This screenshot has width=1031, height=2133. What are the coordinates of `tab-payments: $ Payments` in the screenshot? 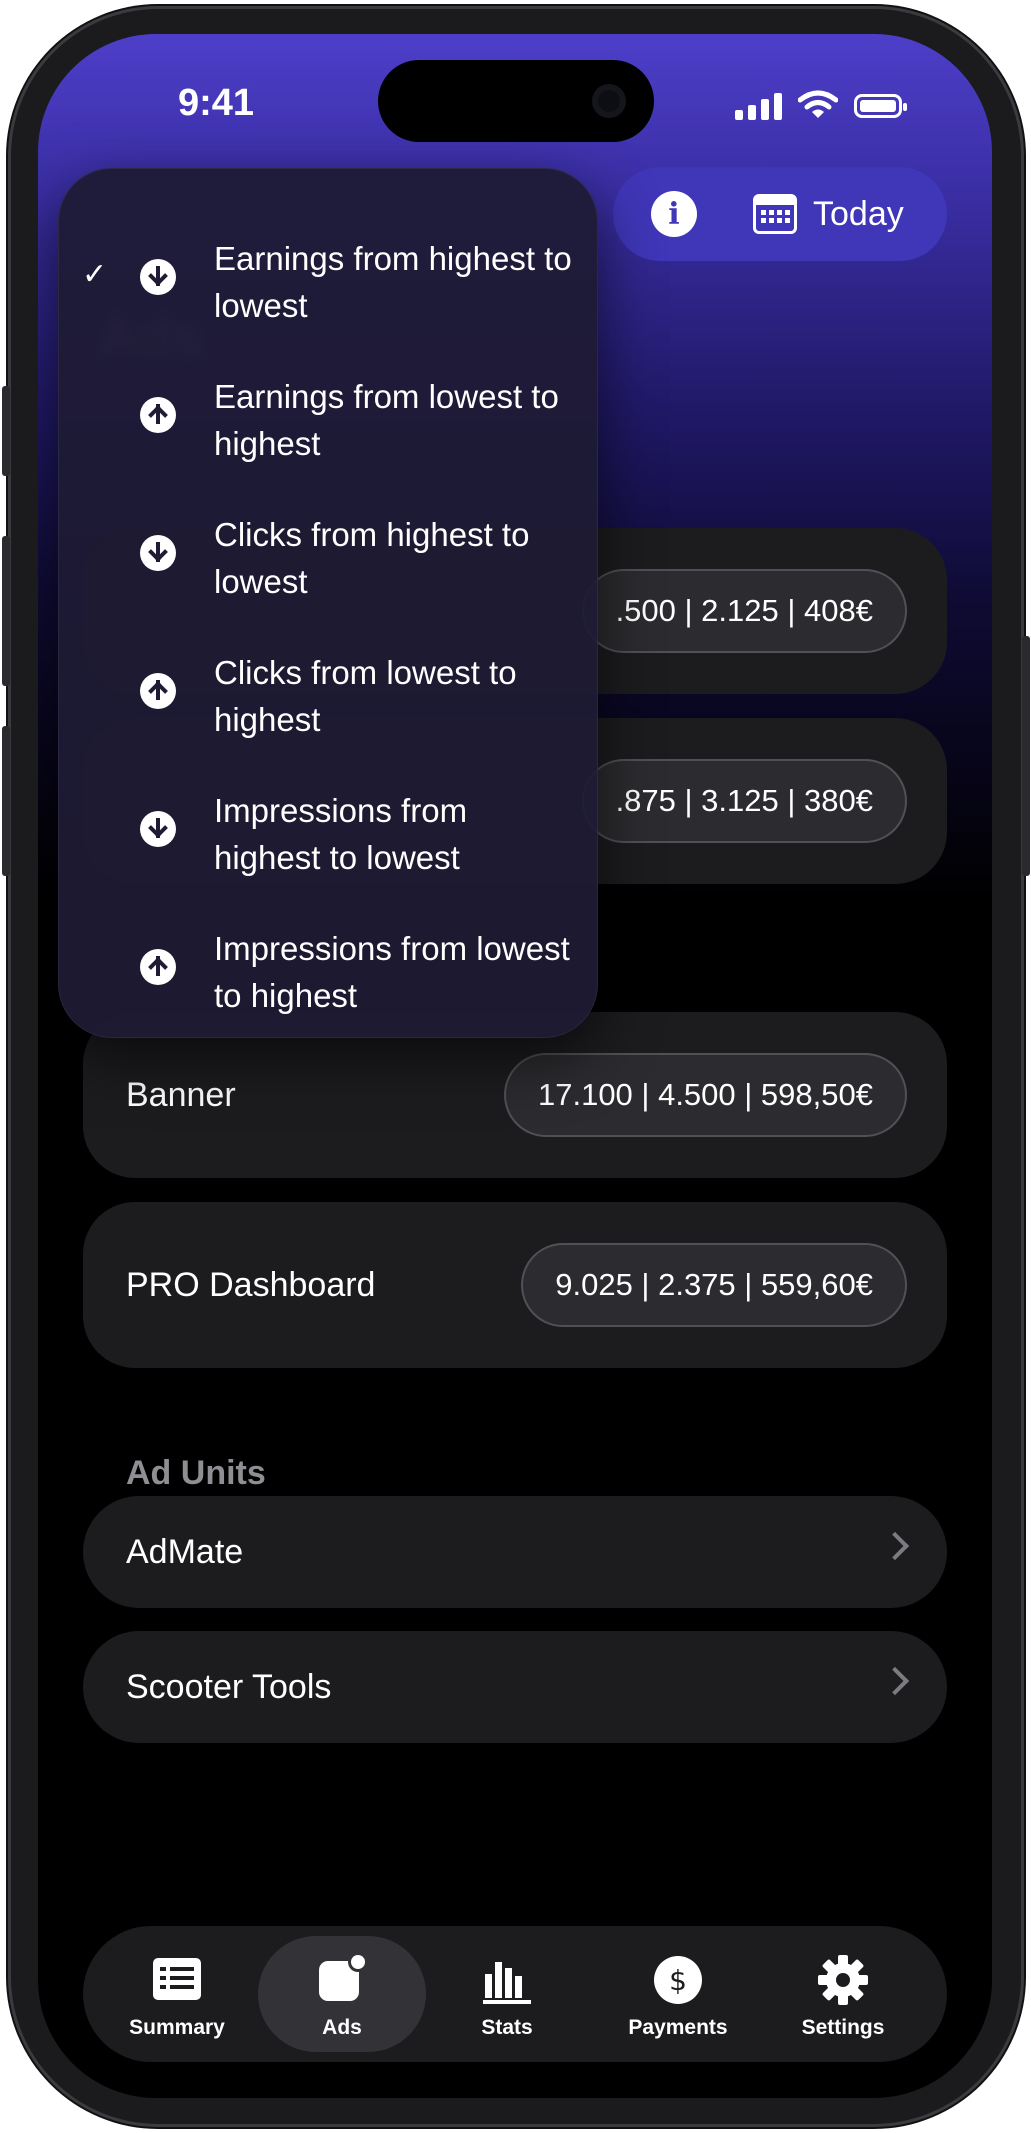 It's located at (678, 1994).